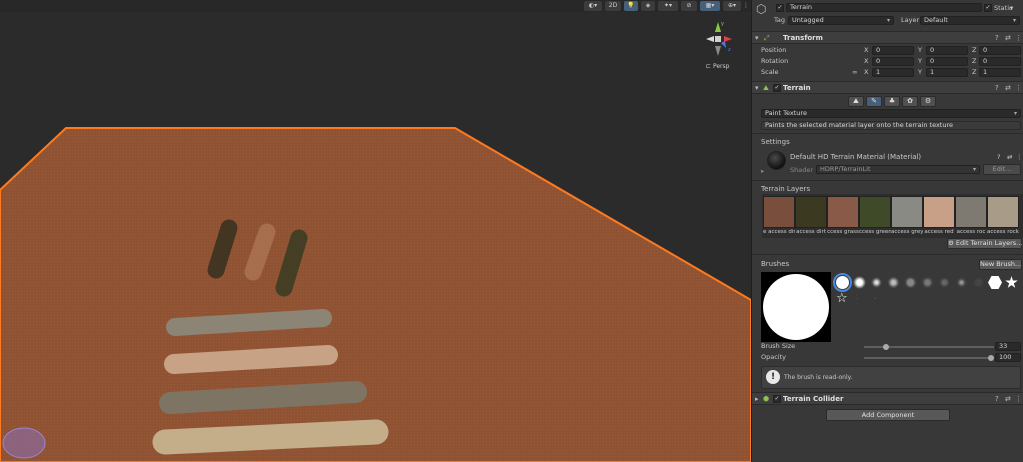 The height and width of the screenshot is (462, 1023). Describe the element at coordinates (854, 72) in the screenshot. I see `link-icon: ∞` at that location.